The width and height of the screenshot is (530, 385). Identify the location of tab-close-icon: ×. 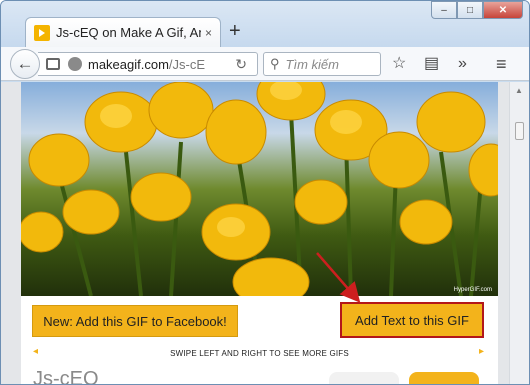
(208, 33).